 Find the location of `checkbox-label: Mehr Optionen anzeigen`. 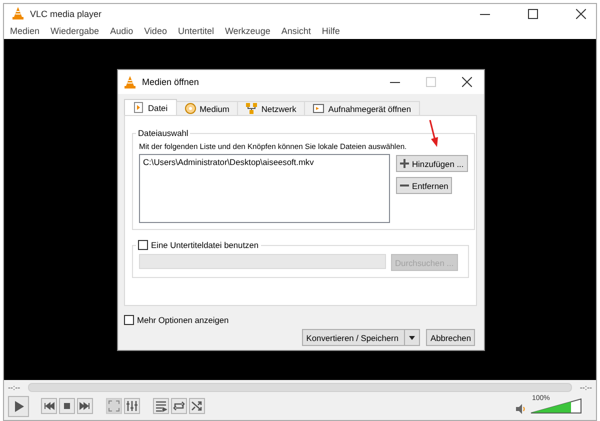

checkbox-label: Mehr Optionen anzeigen is located at coordinates (183, 320).